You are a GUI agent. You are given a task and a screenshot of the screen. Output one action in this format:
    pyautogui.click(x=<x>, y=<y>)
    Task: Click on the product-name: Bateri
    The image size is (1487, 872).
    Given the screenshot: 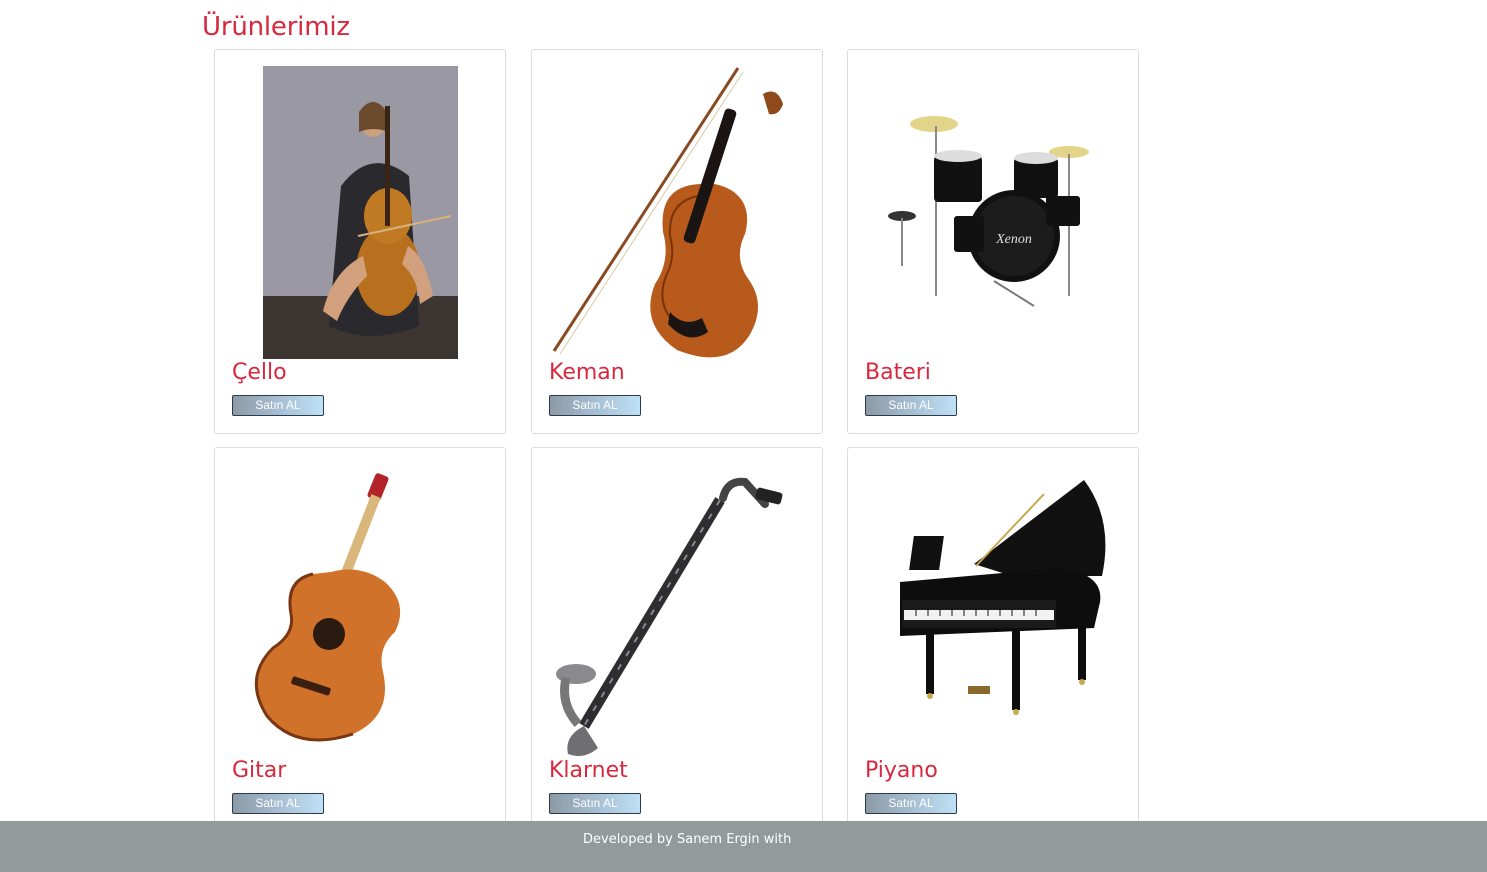 What is the action you would take?
    pyautogui.click(x=898, y=372)
    